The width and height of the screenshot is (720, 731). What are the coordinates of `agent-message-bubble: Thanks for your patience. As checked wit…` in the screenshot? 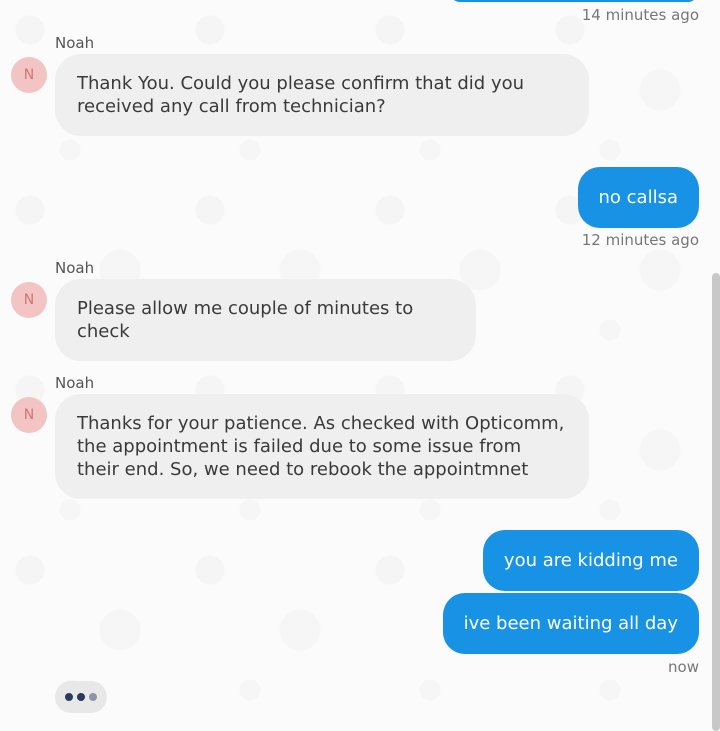 It's located at (322, 446).